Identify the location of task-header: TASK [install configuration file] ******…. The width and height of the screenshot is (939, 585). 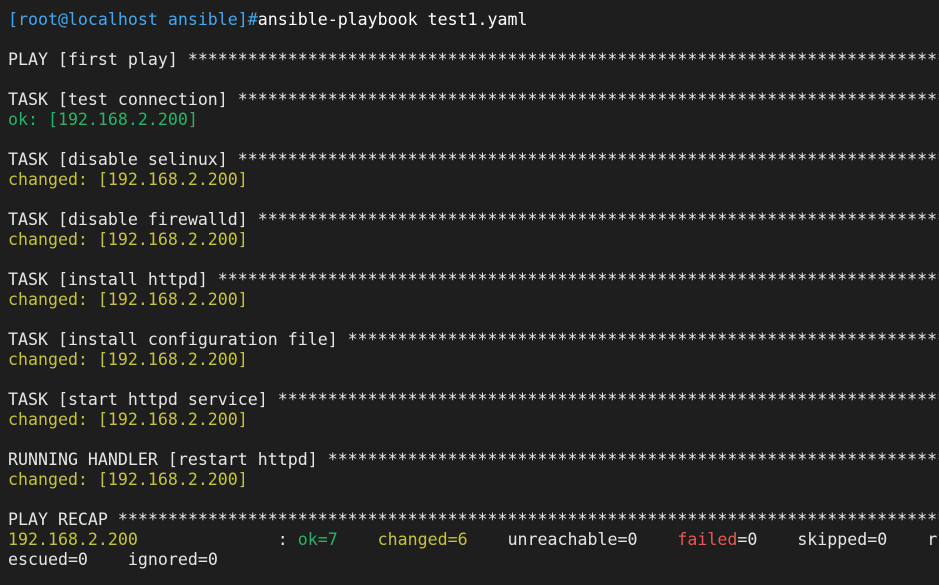
(473, 340).